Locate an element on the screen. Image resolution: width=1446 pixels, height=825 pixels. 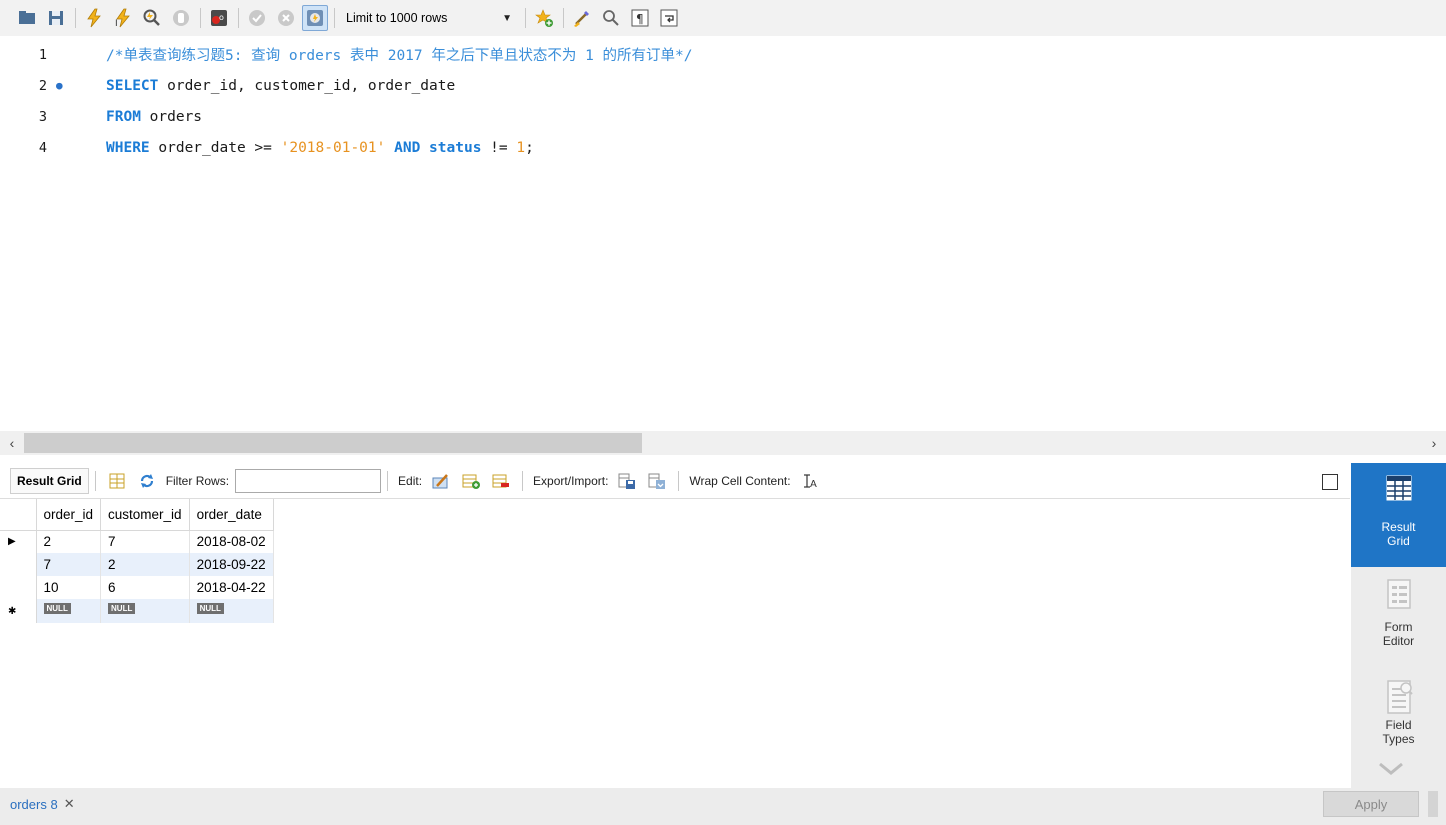
beautify-icon is located at coordinates (582, 18).